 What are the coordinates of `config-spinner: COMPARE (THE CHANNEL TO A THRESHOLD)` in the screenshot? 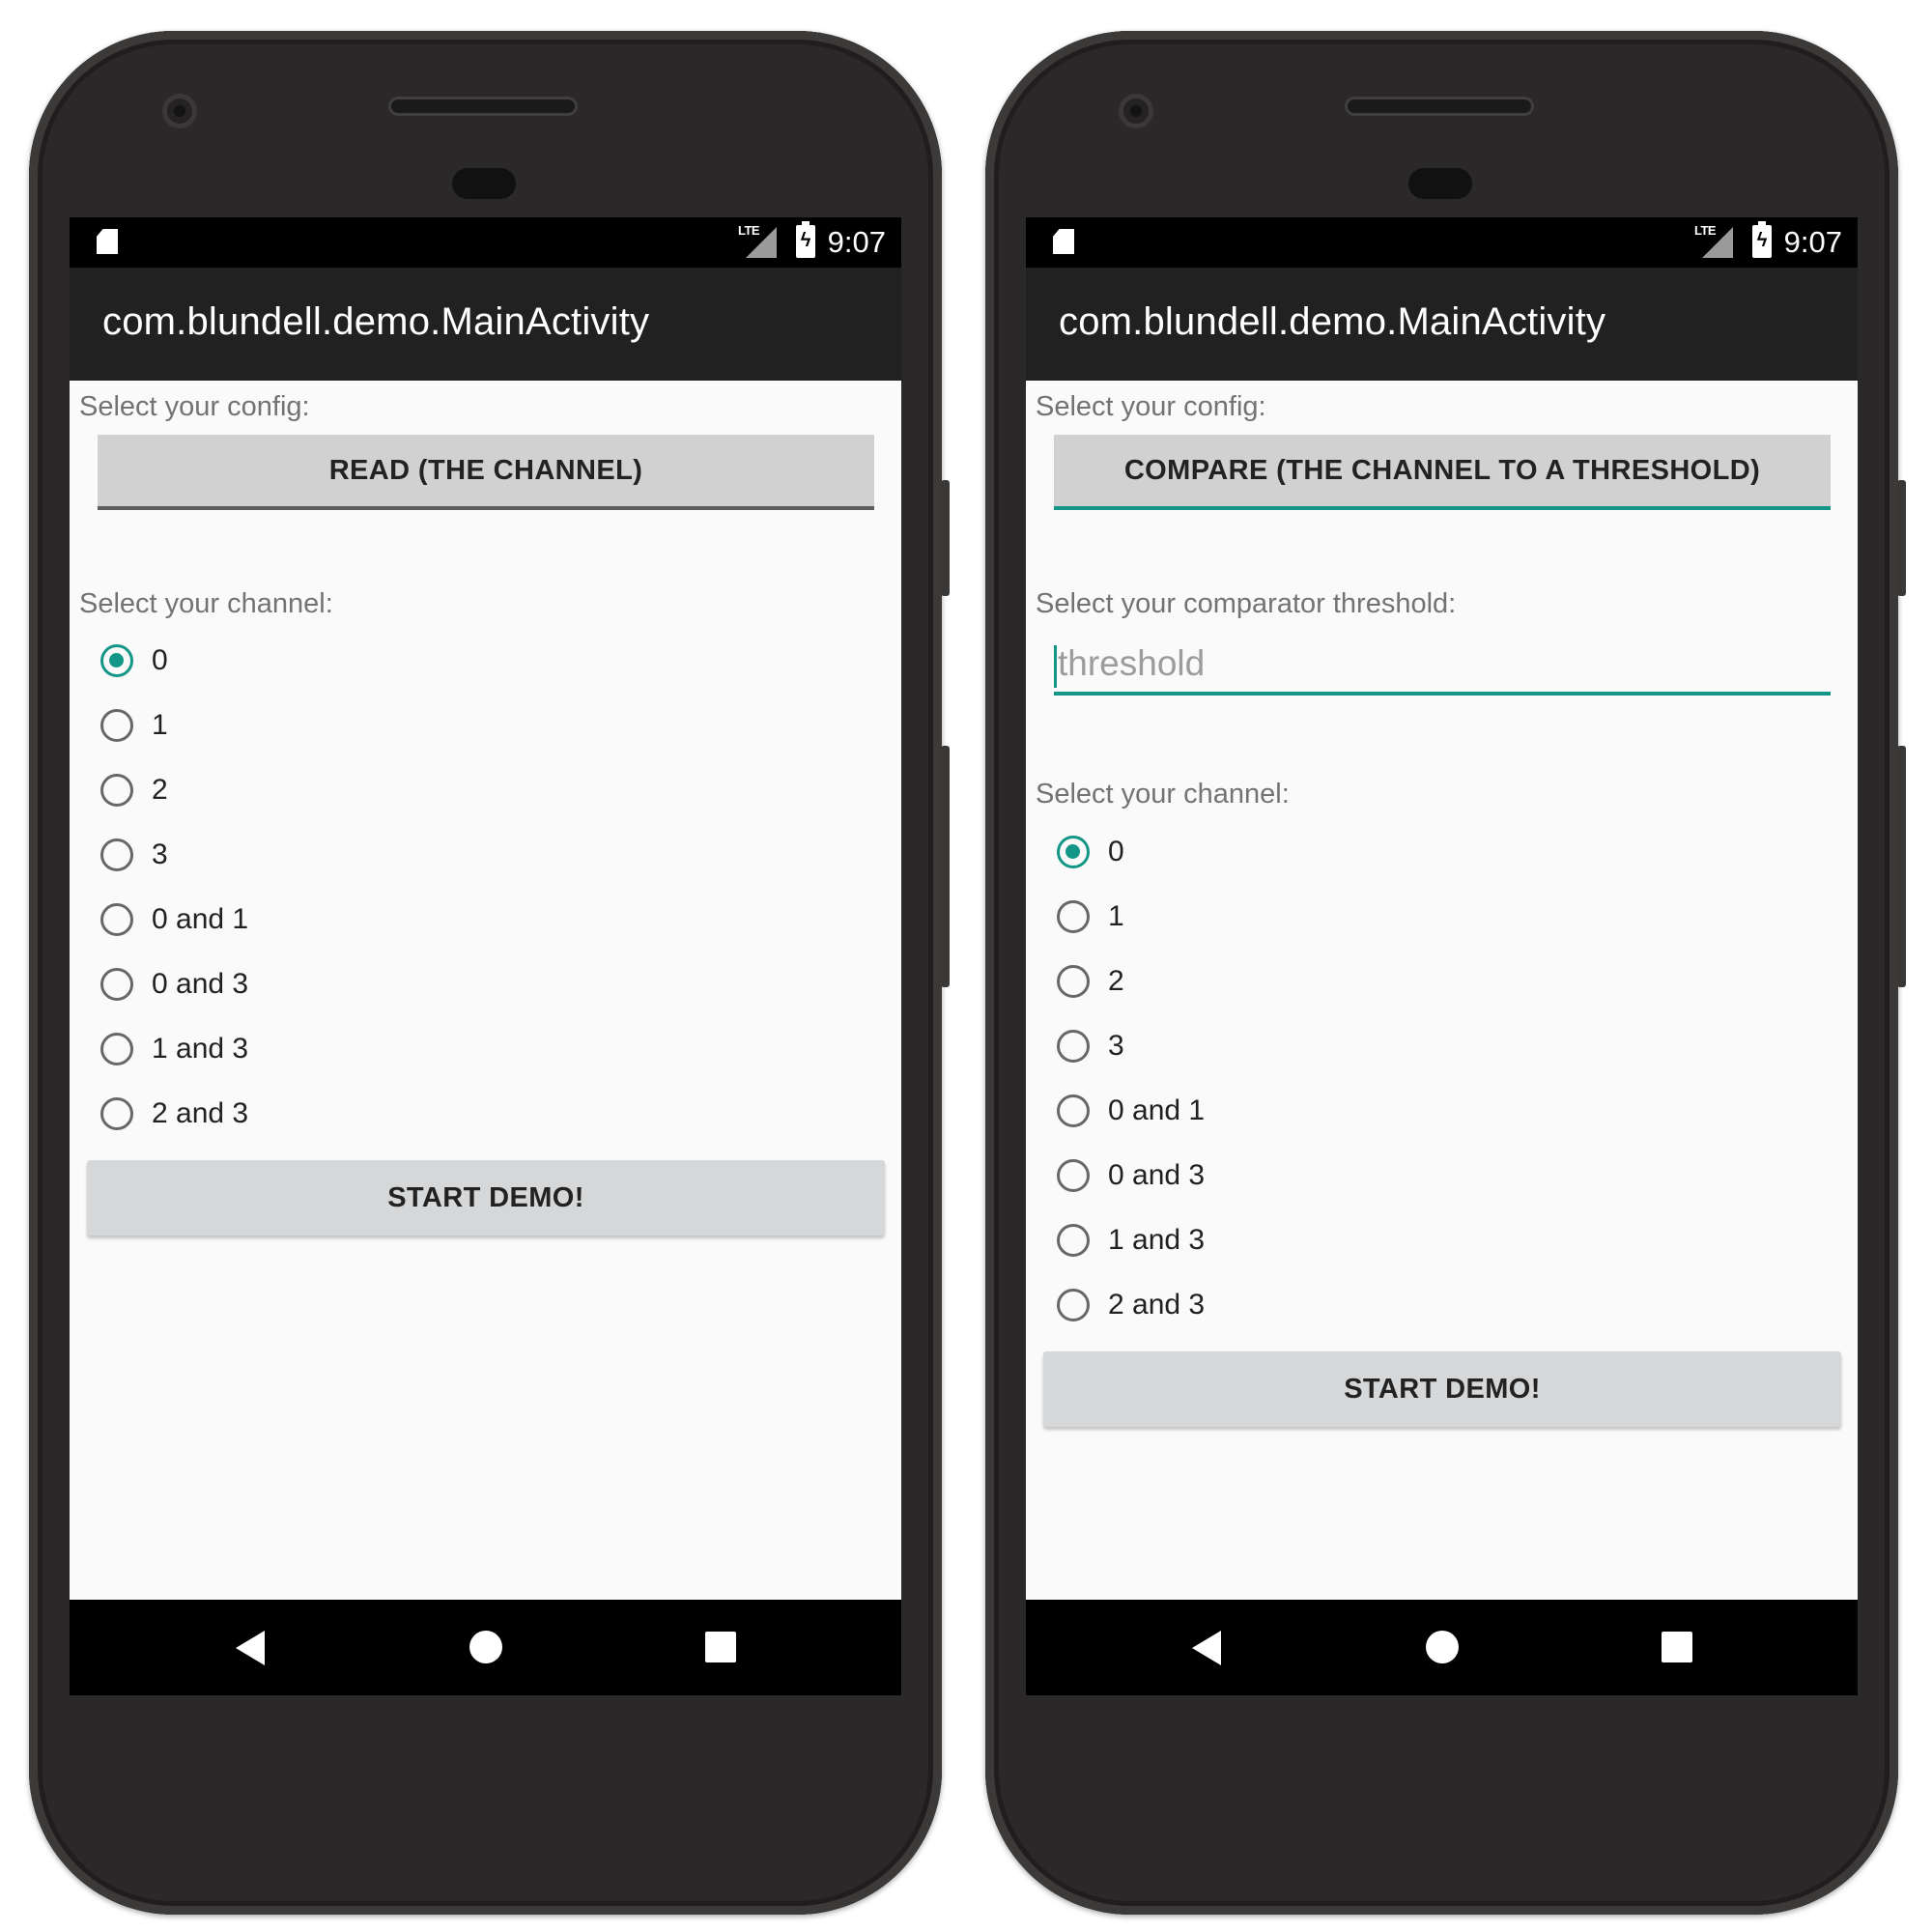 It's located at (1442, 472).